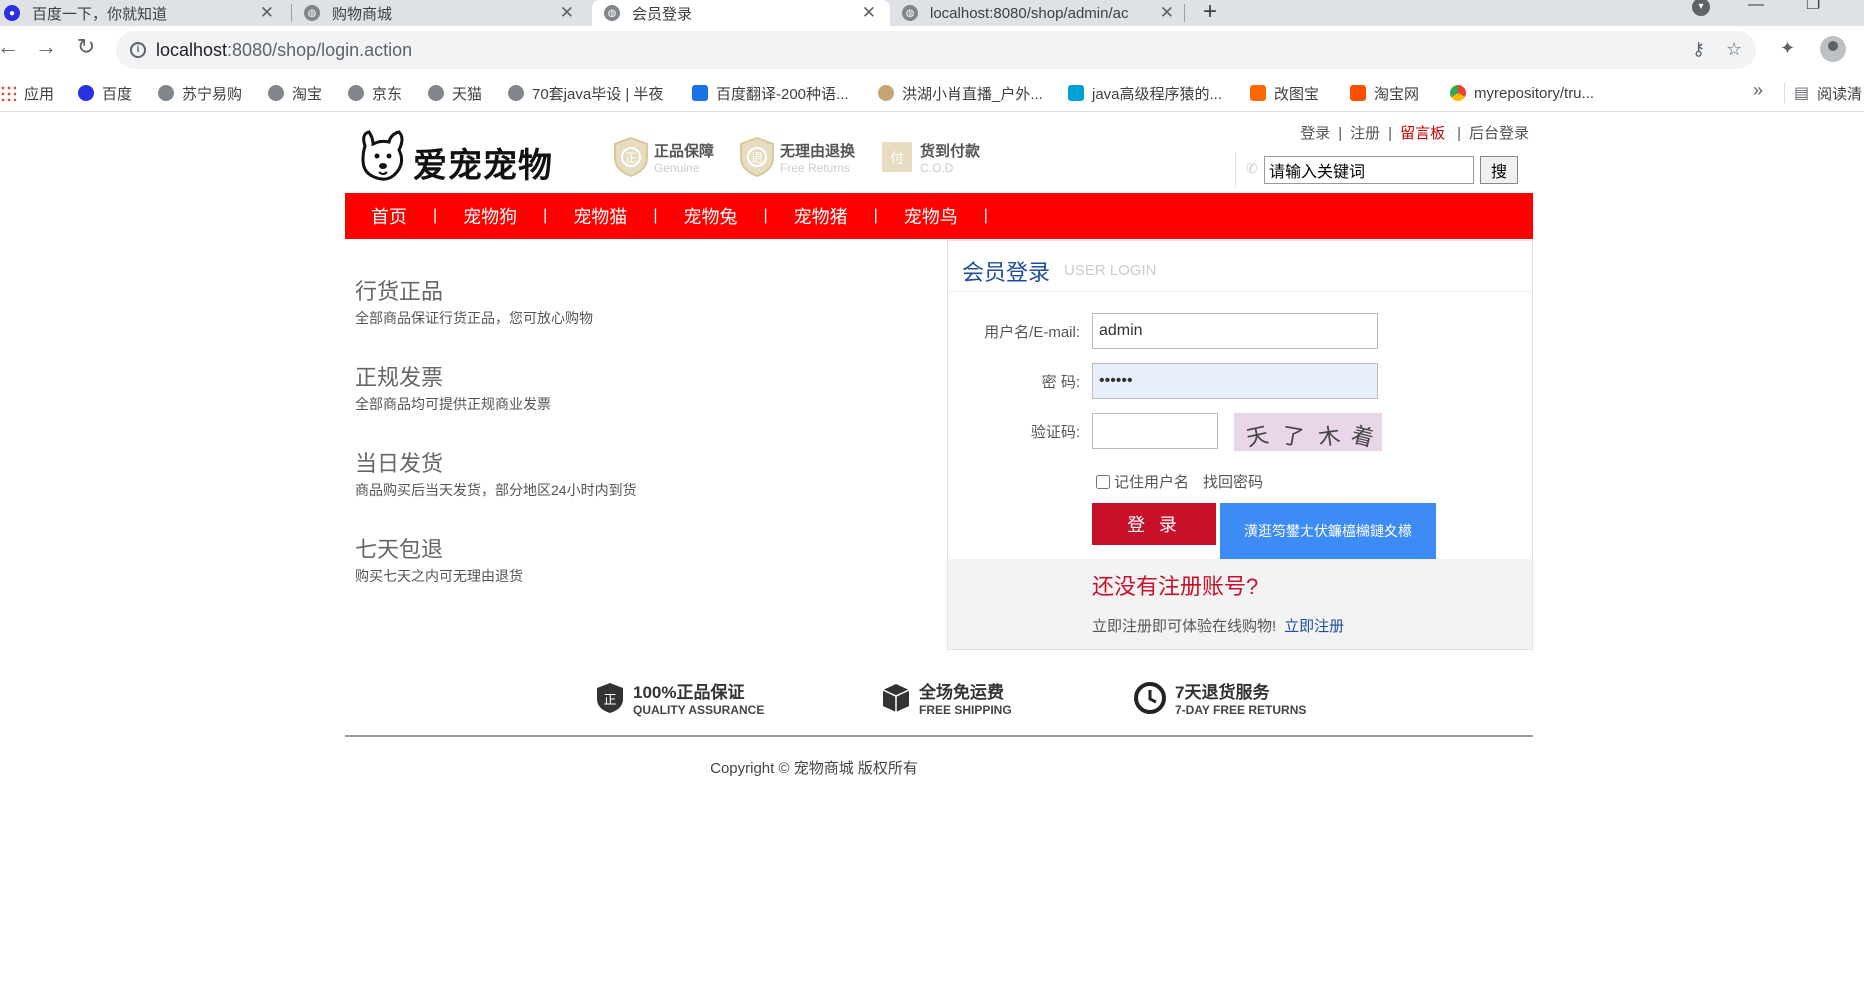 The height and width of the screenshot is (992, 1864). I want to click on register-now-link: 立即注册, so click(1314, 626).